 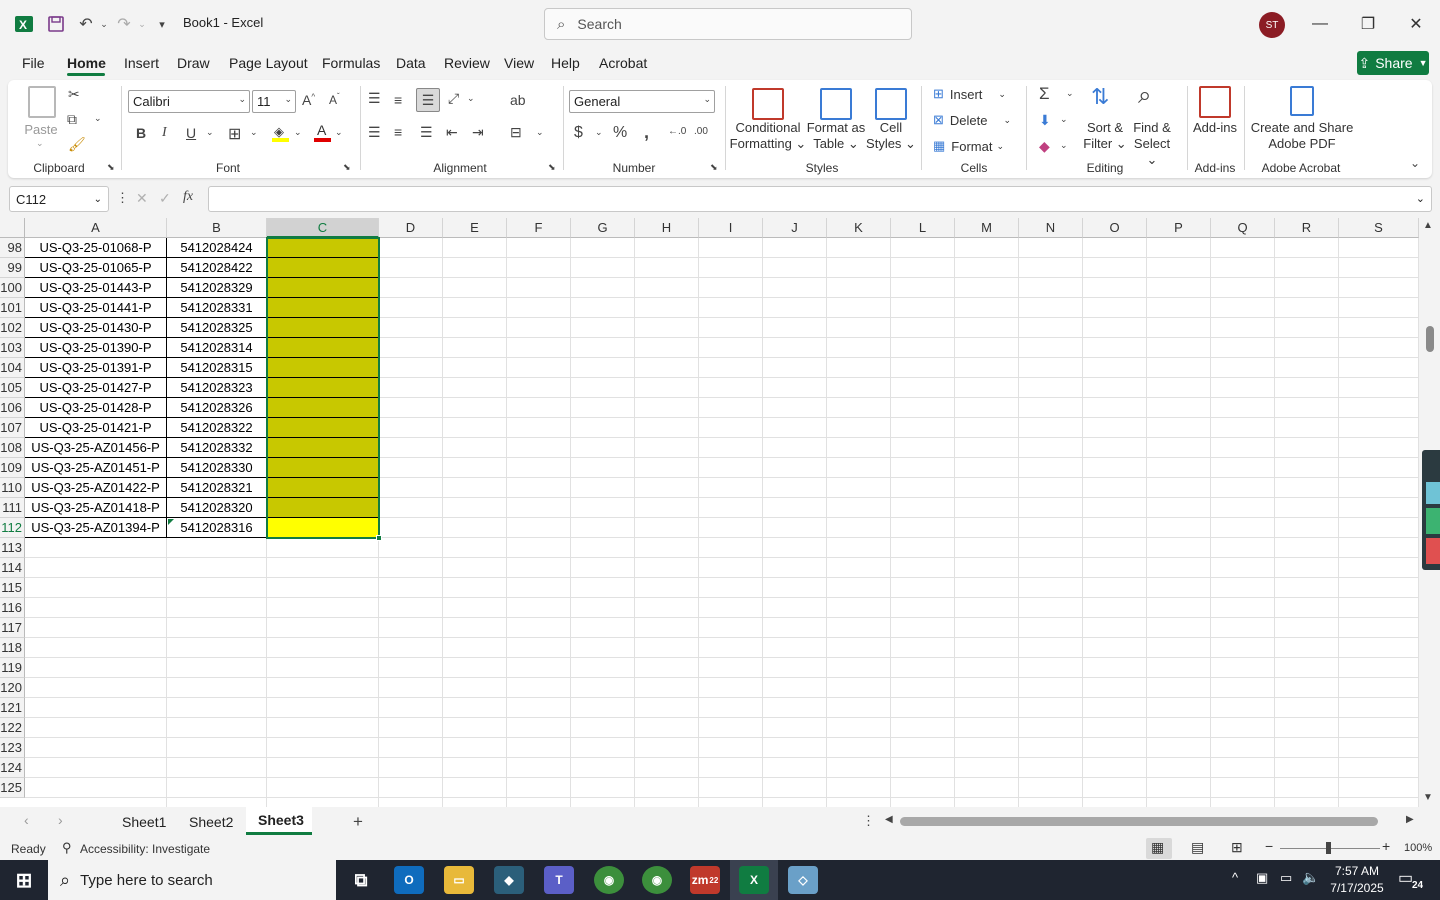 I want to click on column-header-o: O, so click(x=1115, y=228).